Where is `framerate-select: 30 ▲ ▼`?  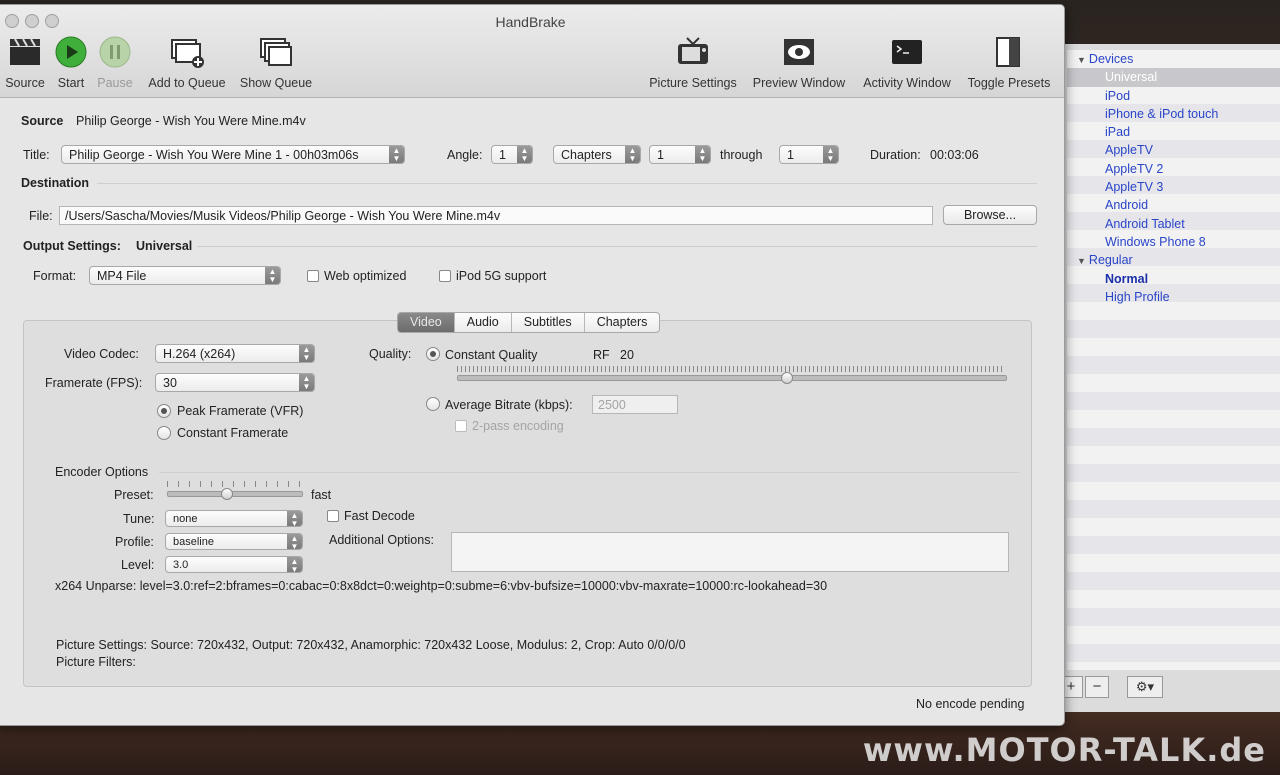 framerate-select: 30 ▲ ▼ is located at coordinates (235, 382).